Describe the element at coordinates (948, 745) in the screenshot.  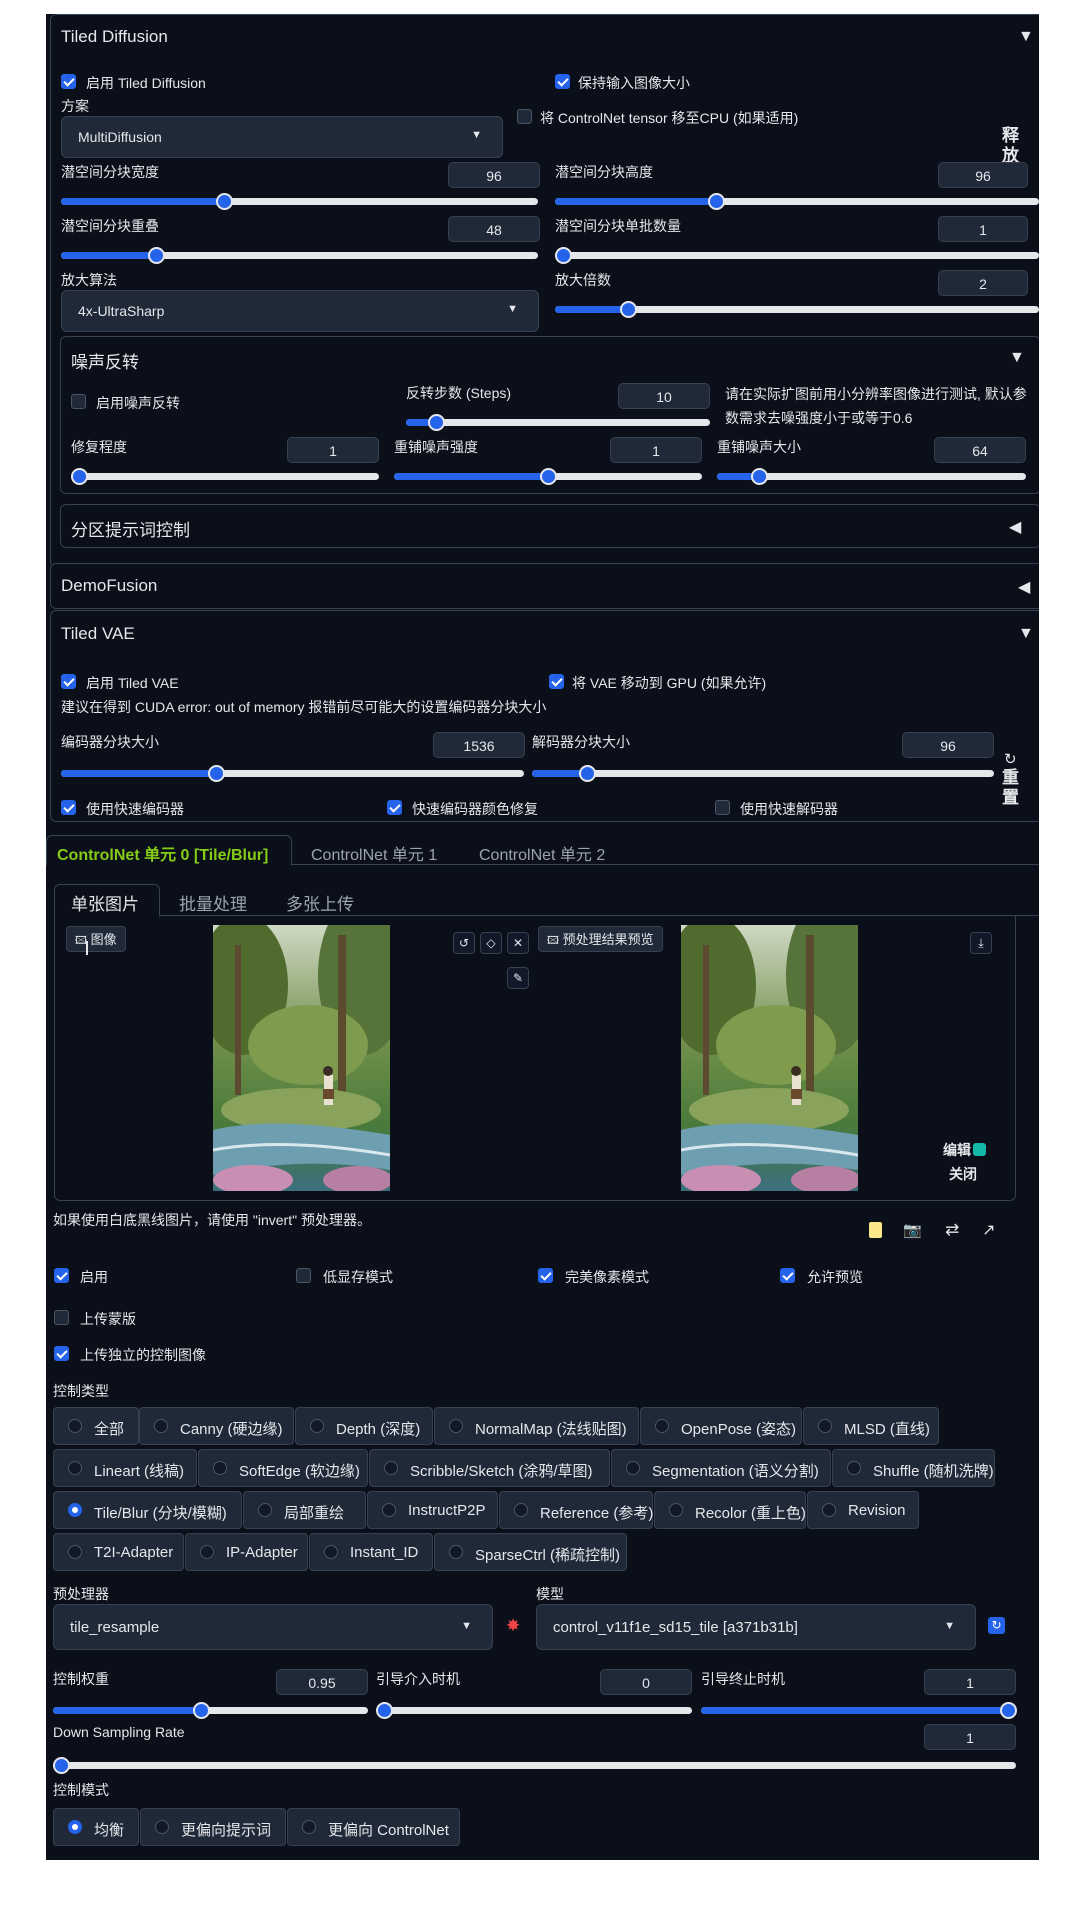
I see `decoder-tile-input: 96` at that location.